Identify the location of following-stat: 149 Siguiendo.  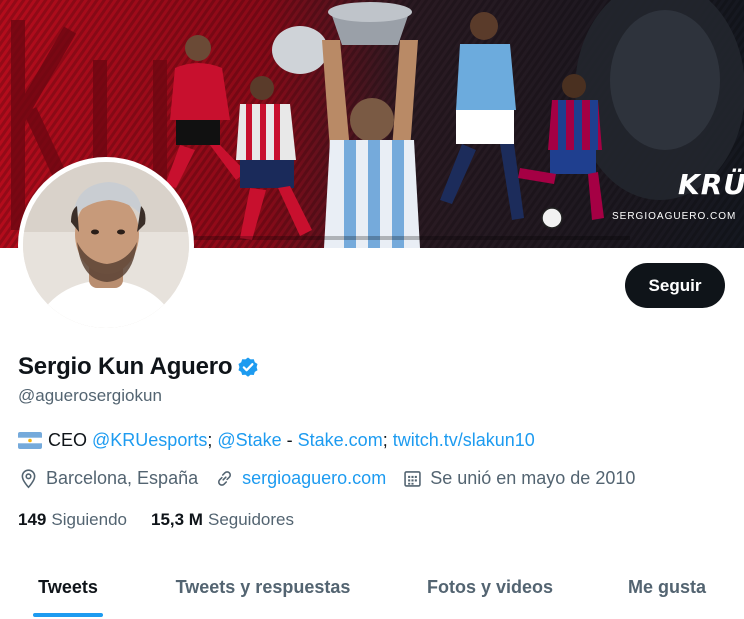
(72, 520).